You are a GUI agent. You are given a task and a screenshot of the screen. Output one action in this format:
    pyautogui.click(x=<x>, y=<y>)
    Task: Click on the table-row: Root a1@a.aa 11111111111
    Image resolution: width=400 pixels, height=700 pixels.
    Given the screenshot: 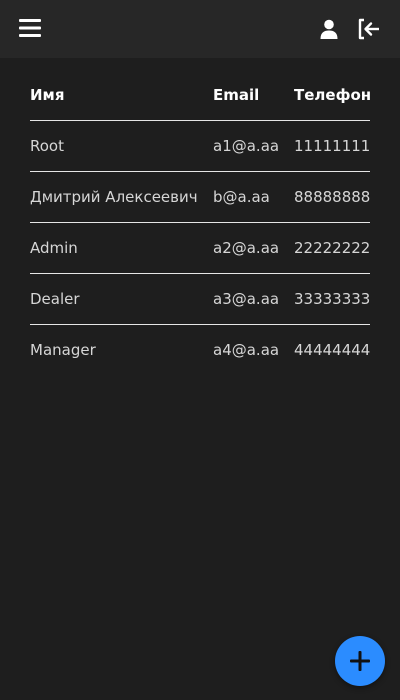 What is the action you would take?
    pyautogui.click(x=200, y=146)
    